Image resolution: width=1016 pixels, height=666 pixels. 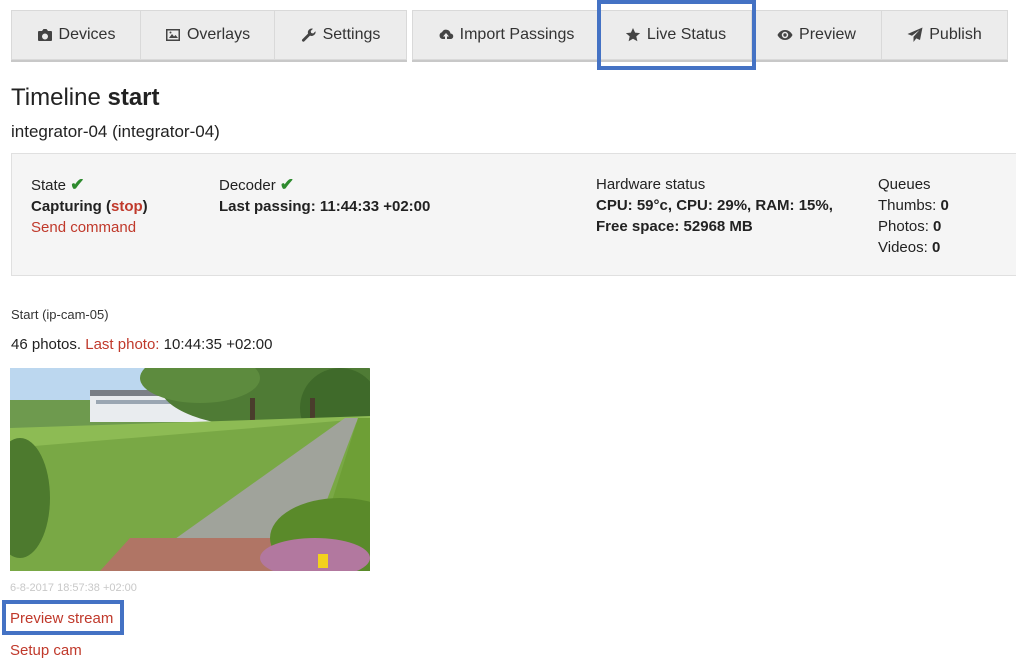 What do you see at coordinates (913, 216) in the screenshot?
I see `queues-column: Queues Thumbs: 0 Photos: 0 Videos: 0` at bounding box center [913, 216].